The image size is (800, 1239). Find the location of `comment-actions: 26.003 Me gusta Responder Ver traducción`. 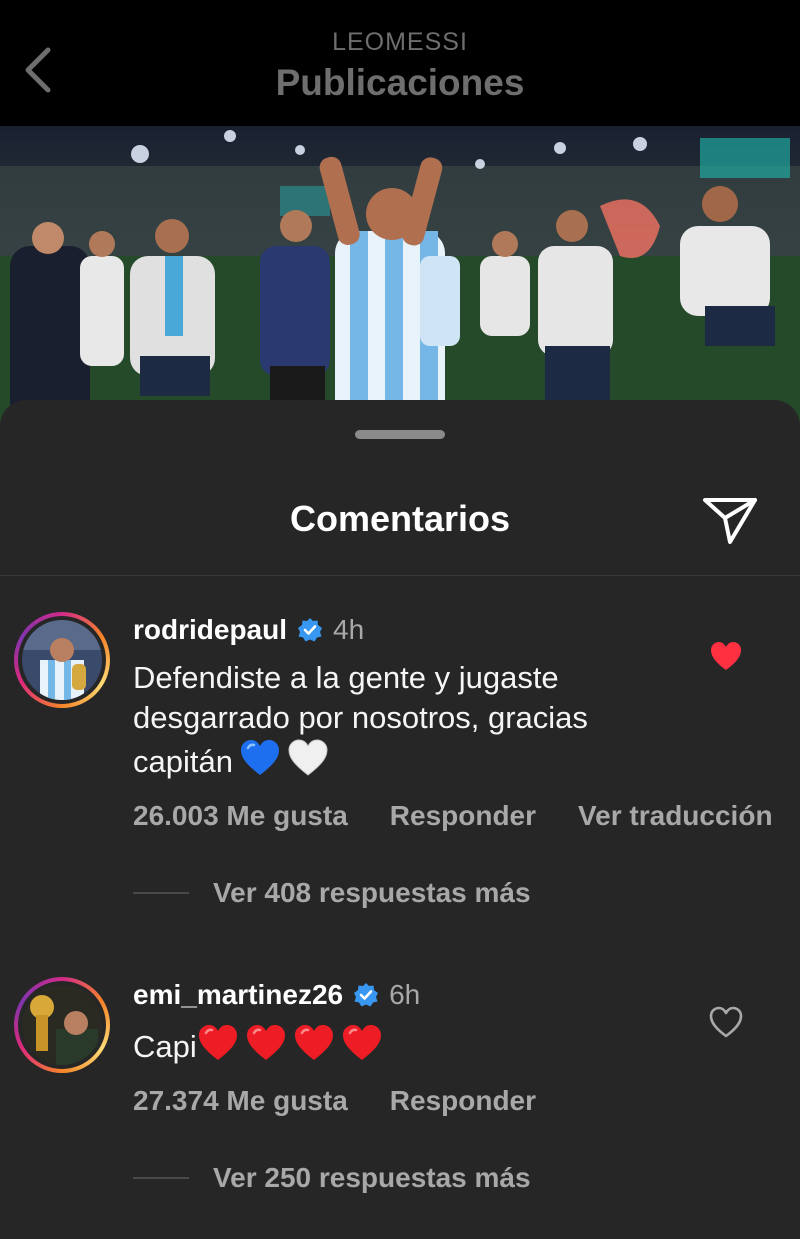

comment-actions: 26.003 Me gusta Responder Ver traducción is located at coordinates (453, 816).